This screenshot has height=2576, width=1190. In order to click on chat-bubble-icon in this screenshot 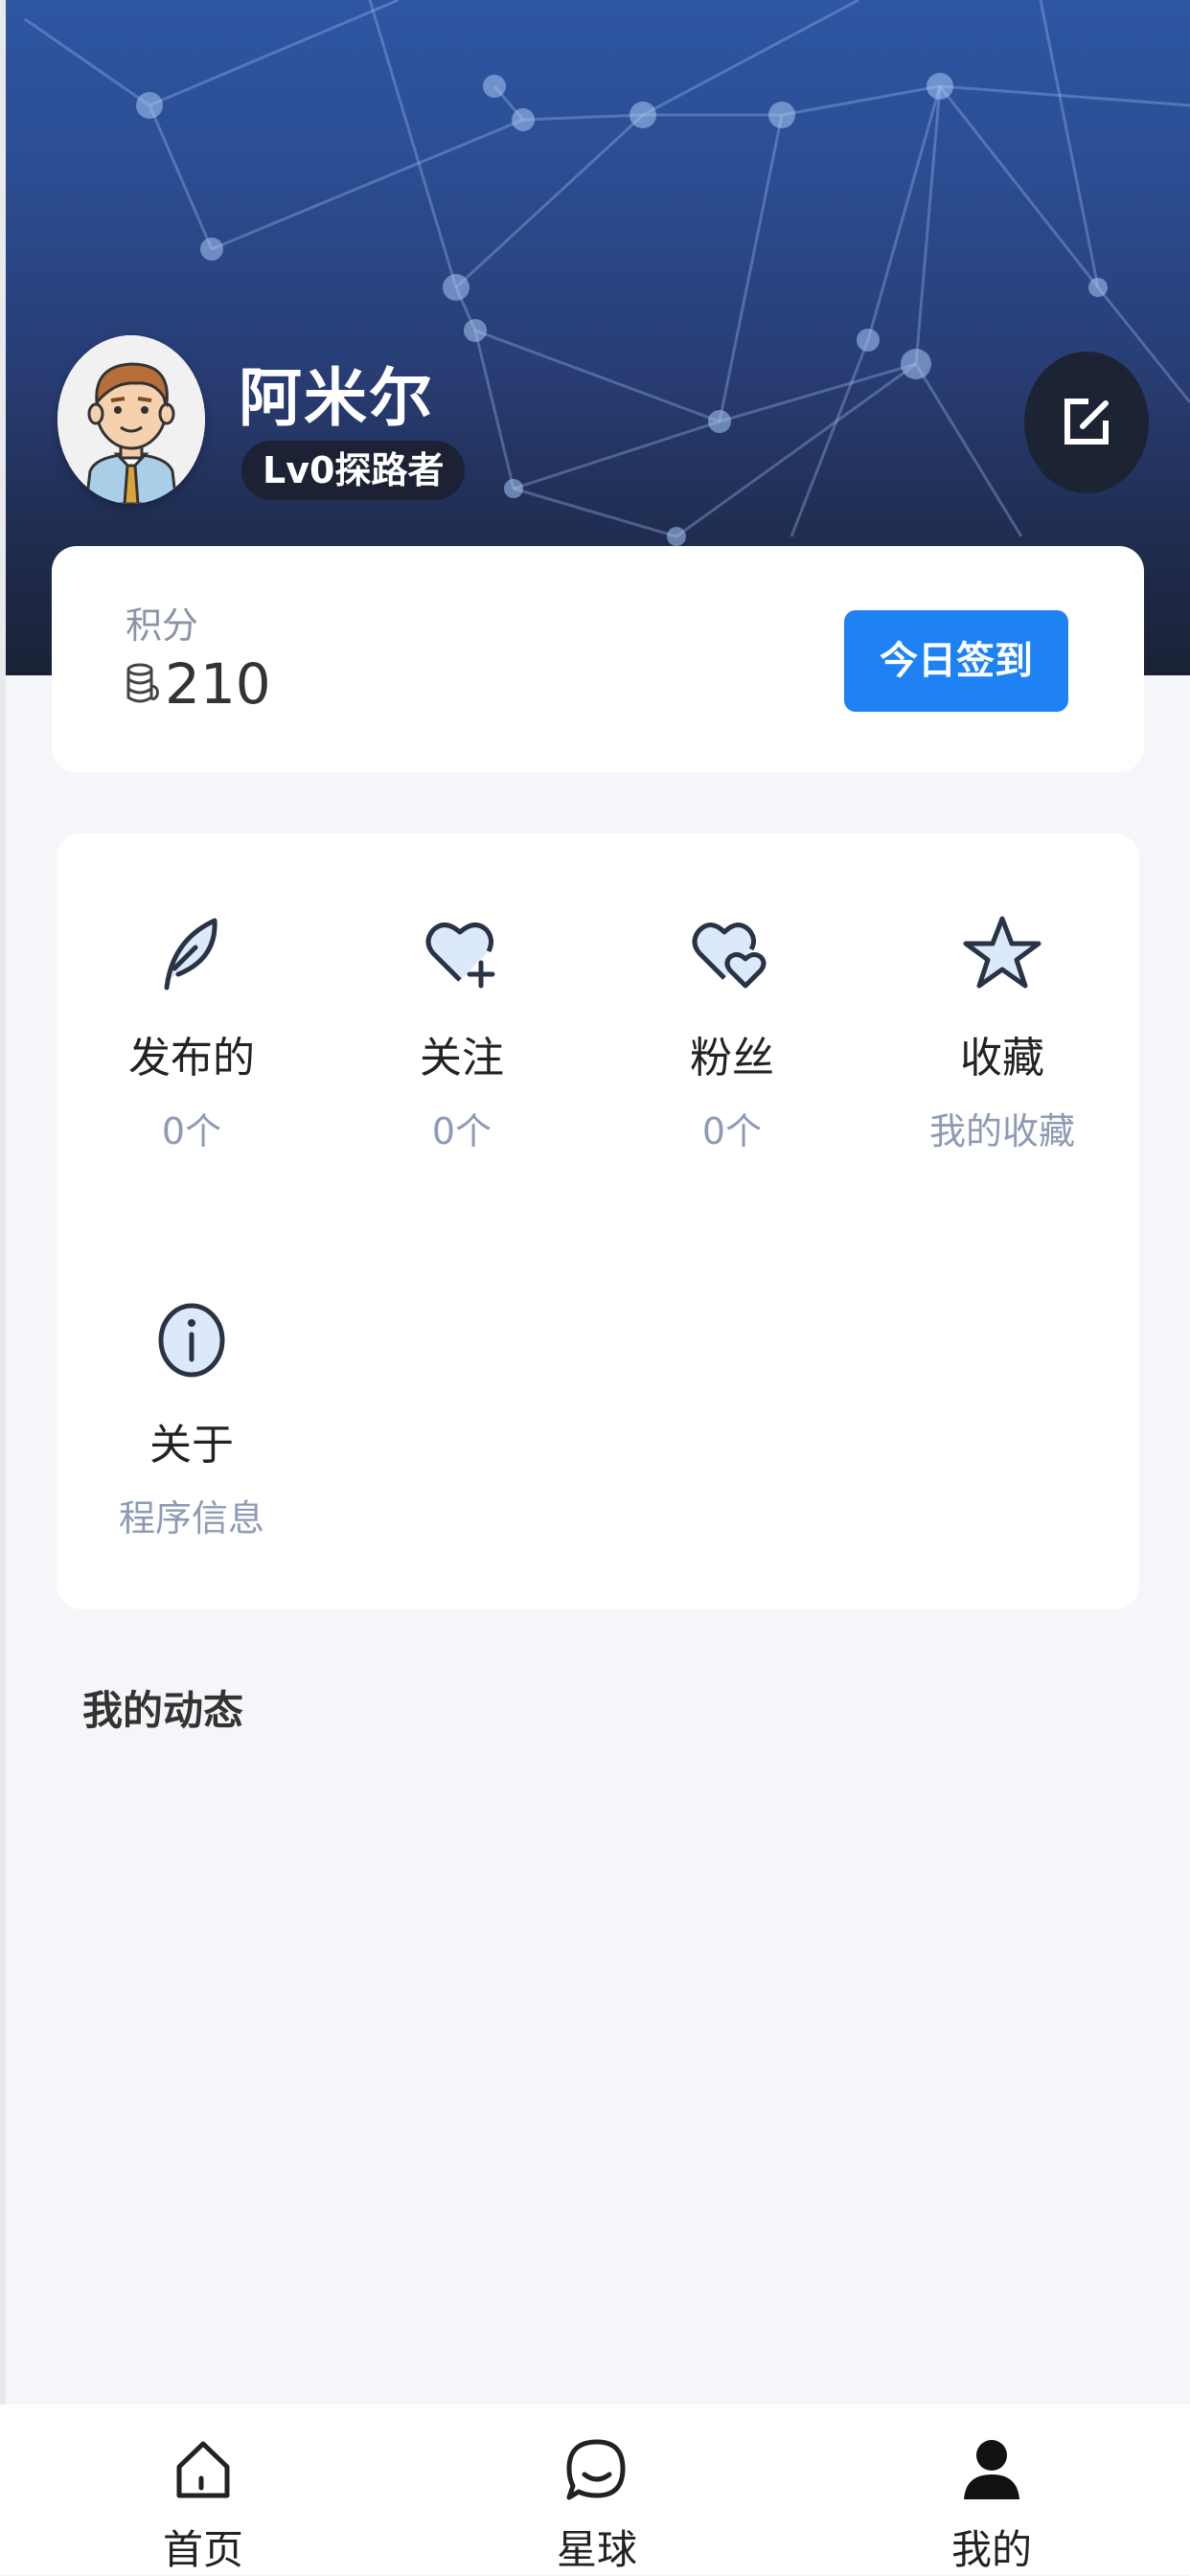, I will do `click(596, 2469)`.